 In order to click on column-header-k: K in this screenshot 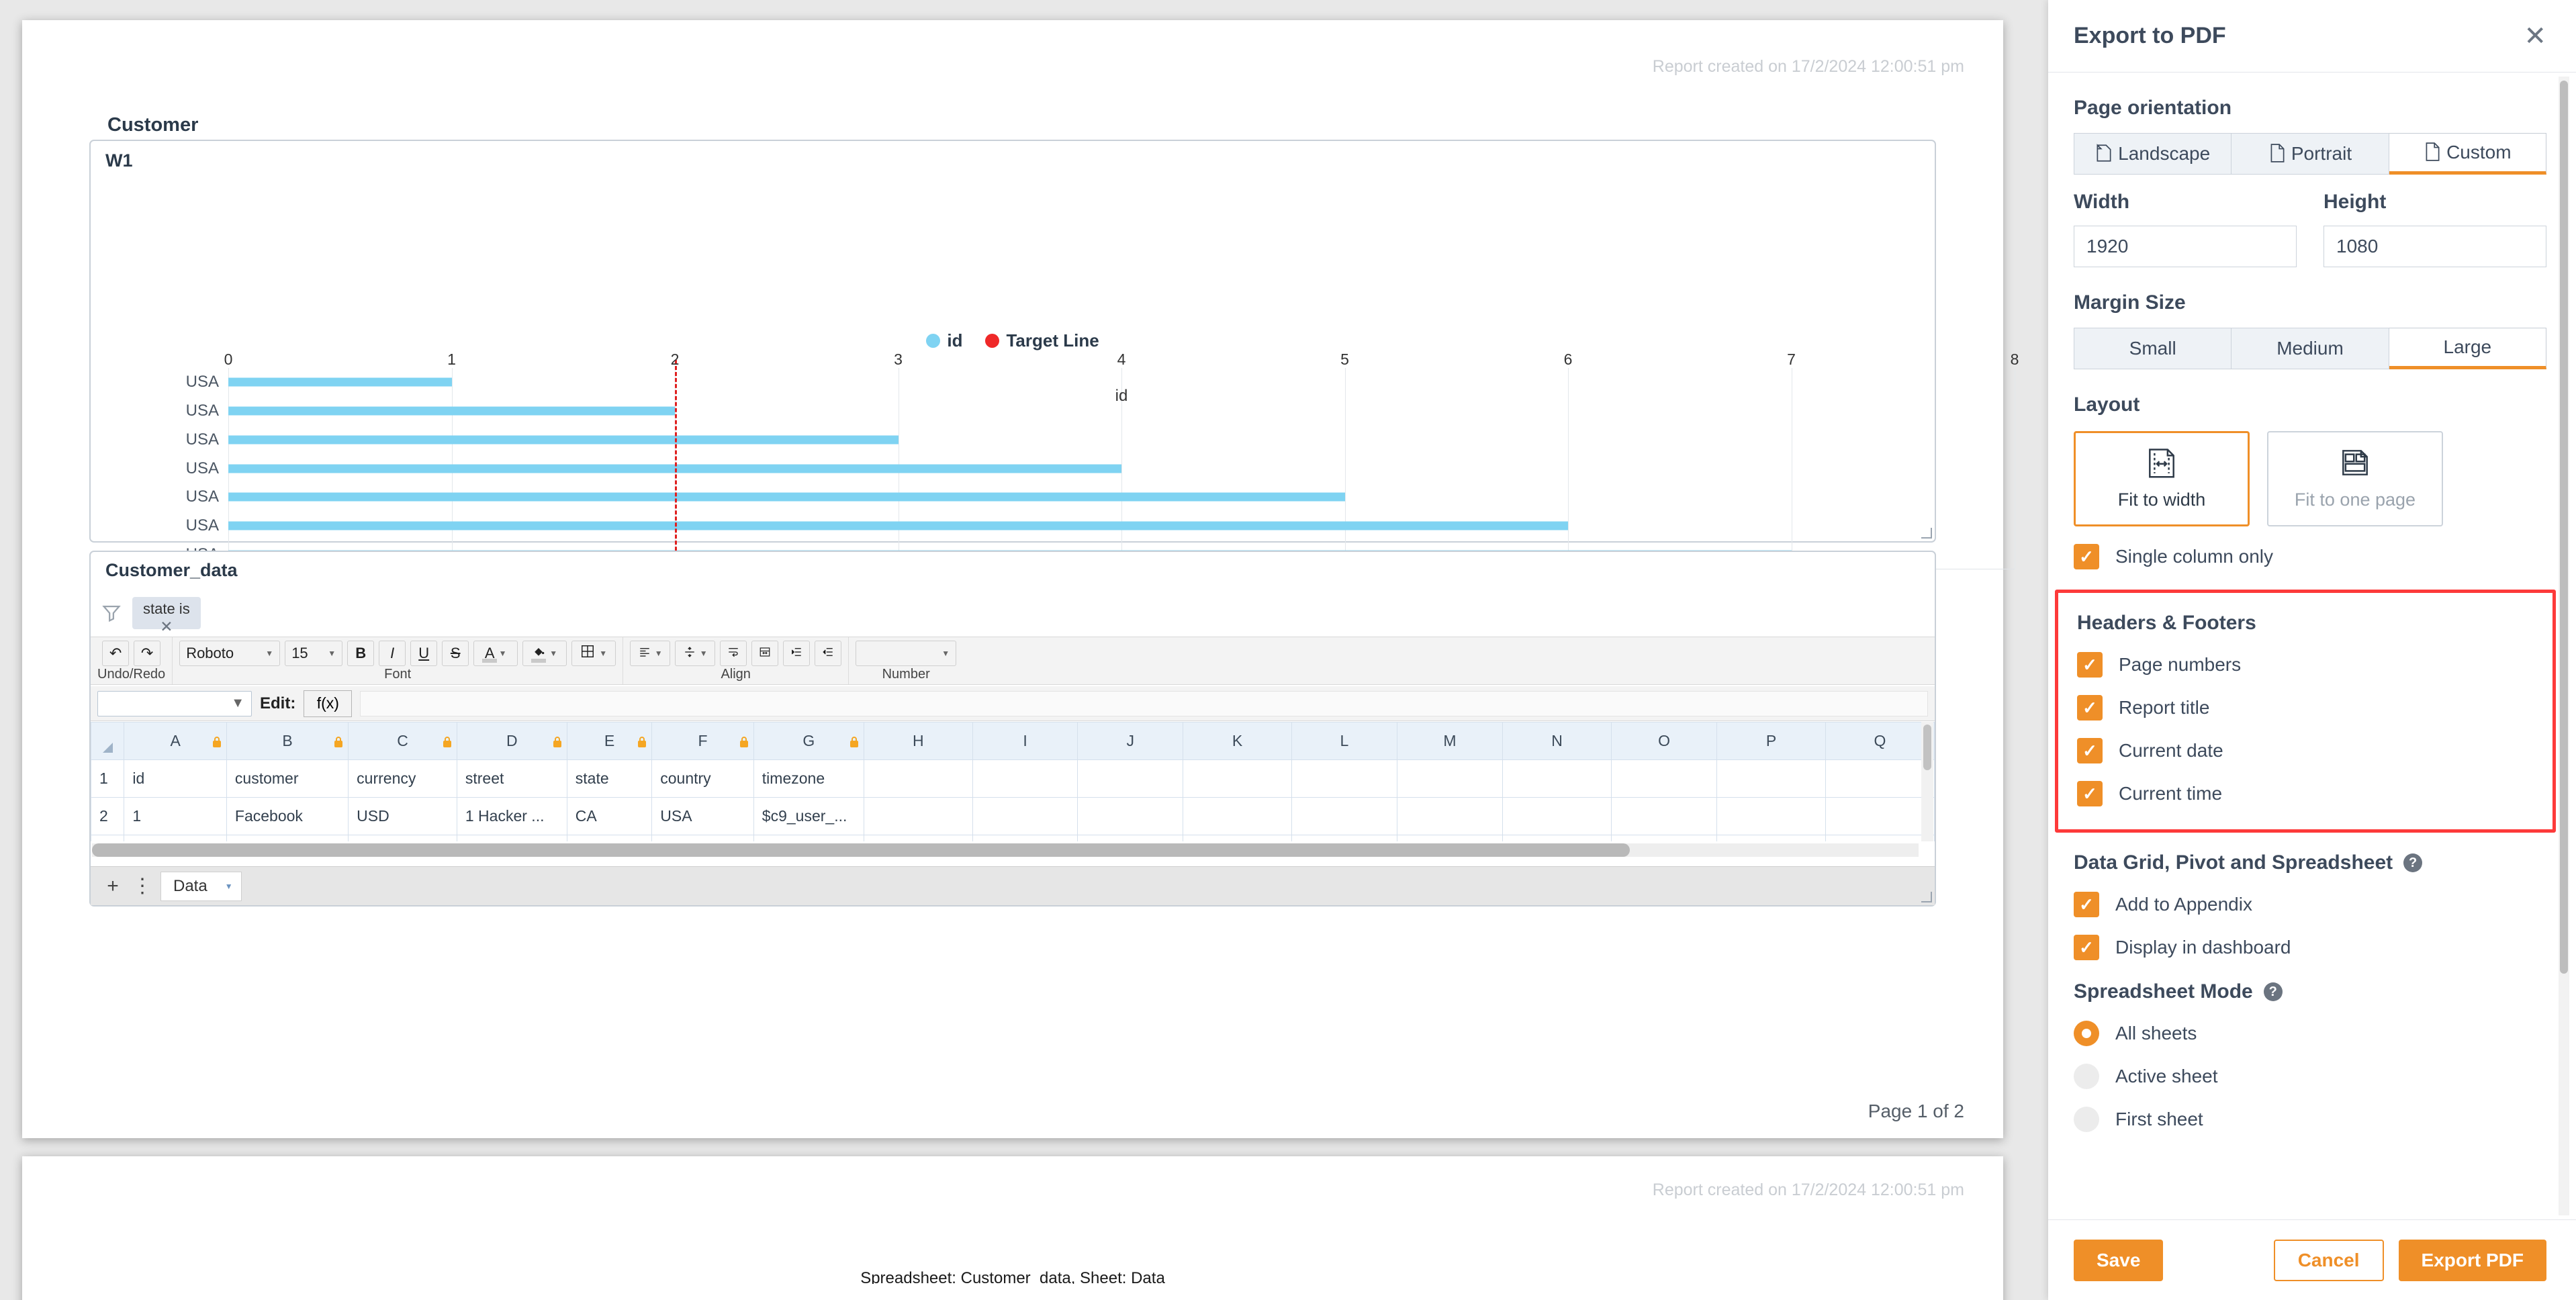, I will do `click(1237, 741)`.